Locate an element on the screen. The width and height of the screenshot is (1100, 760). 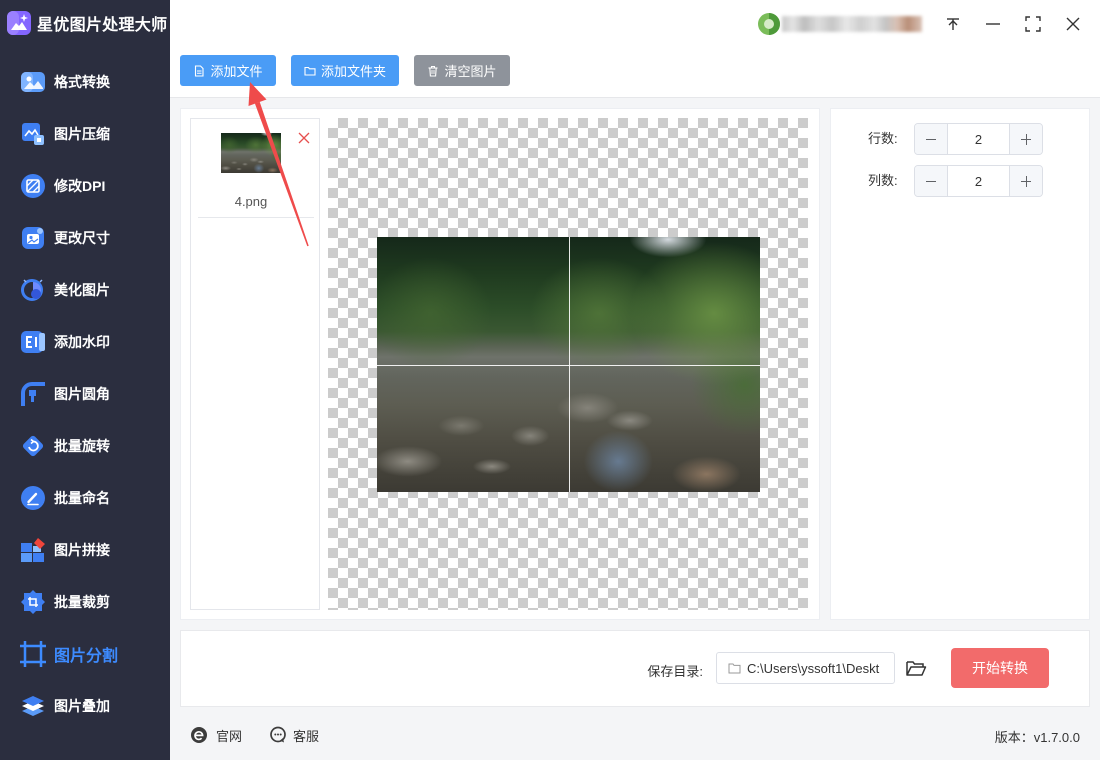
folder-icon is located at coordinates (310, 71).